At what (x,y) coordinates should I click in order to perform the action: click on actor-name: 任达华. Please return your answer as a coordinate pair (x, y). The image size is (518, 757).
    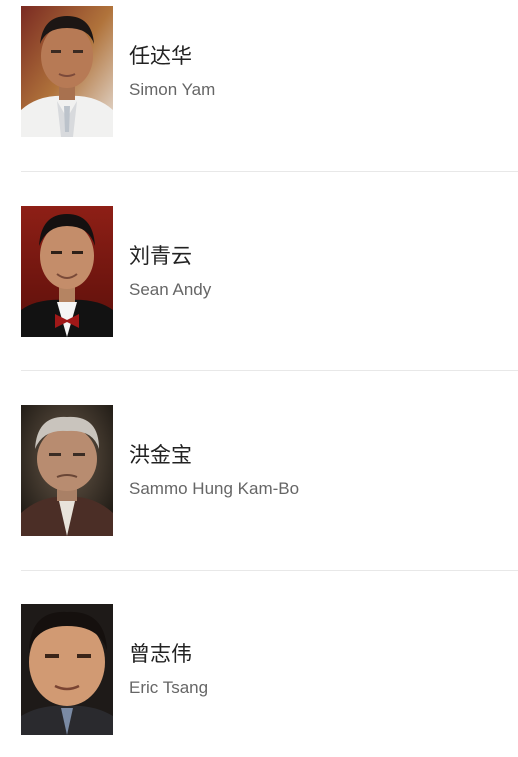
    Looking at the image, I should click on (160, 56).